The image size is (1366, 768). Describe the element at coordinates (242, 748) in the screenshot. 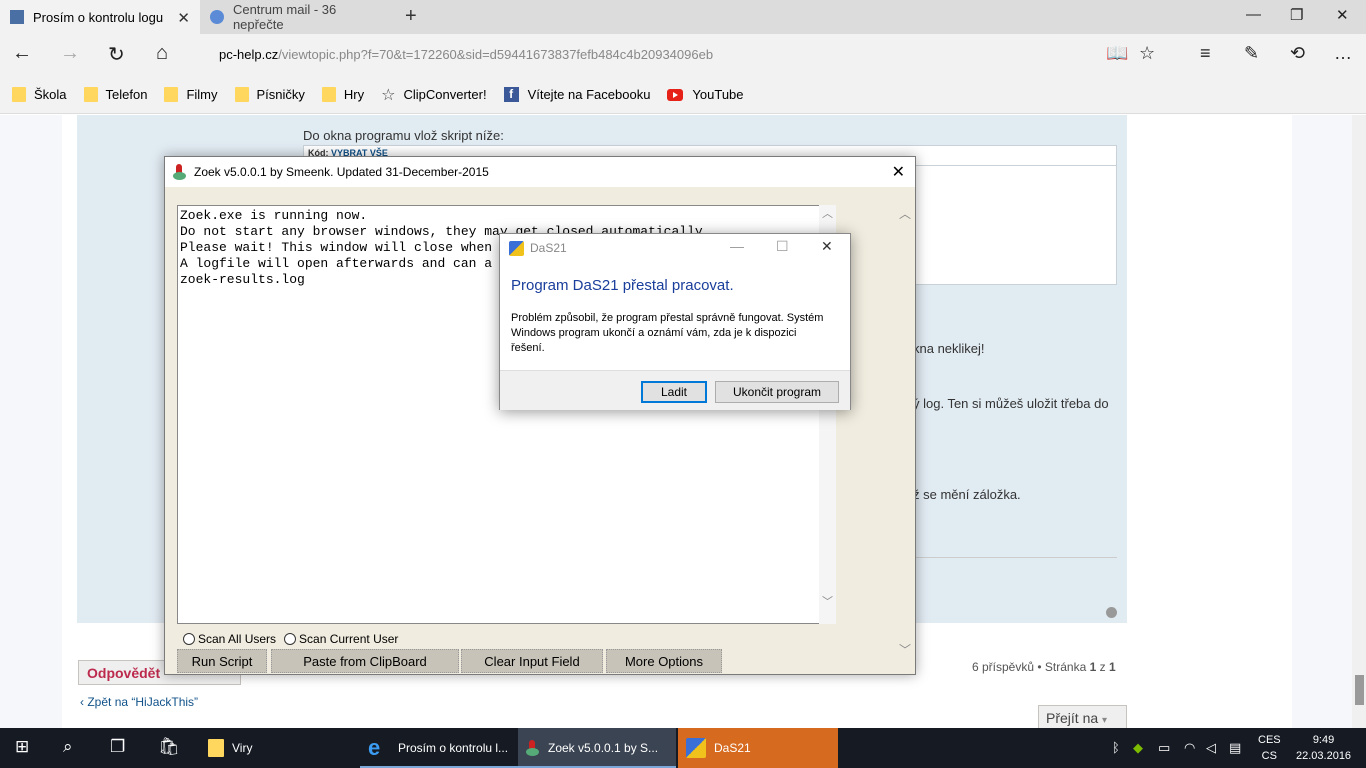

I see `taskbar-app-label: Viry` at that location.